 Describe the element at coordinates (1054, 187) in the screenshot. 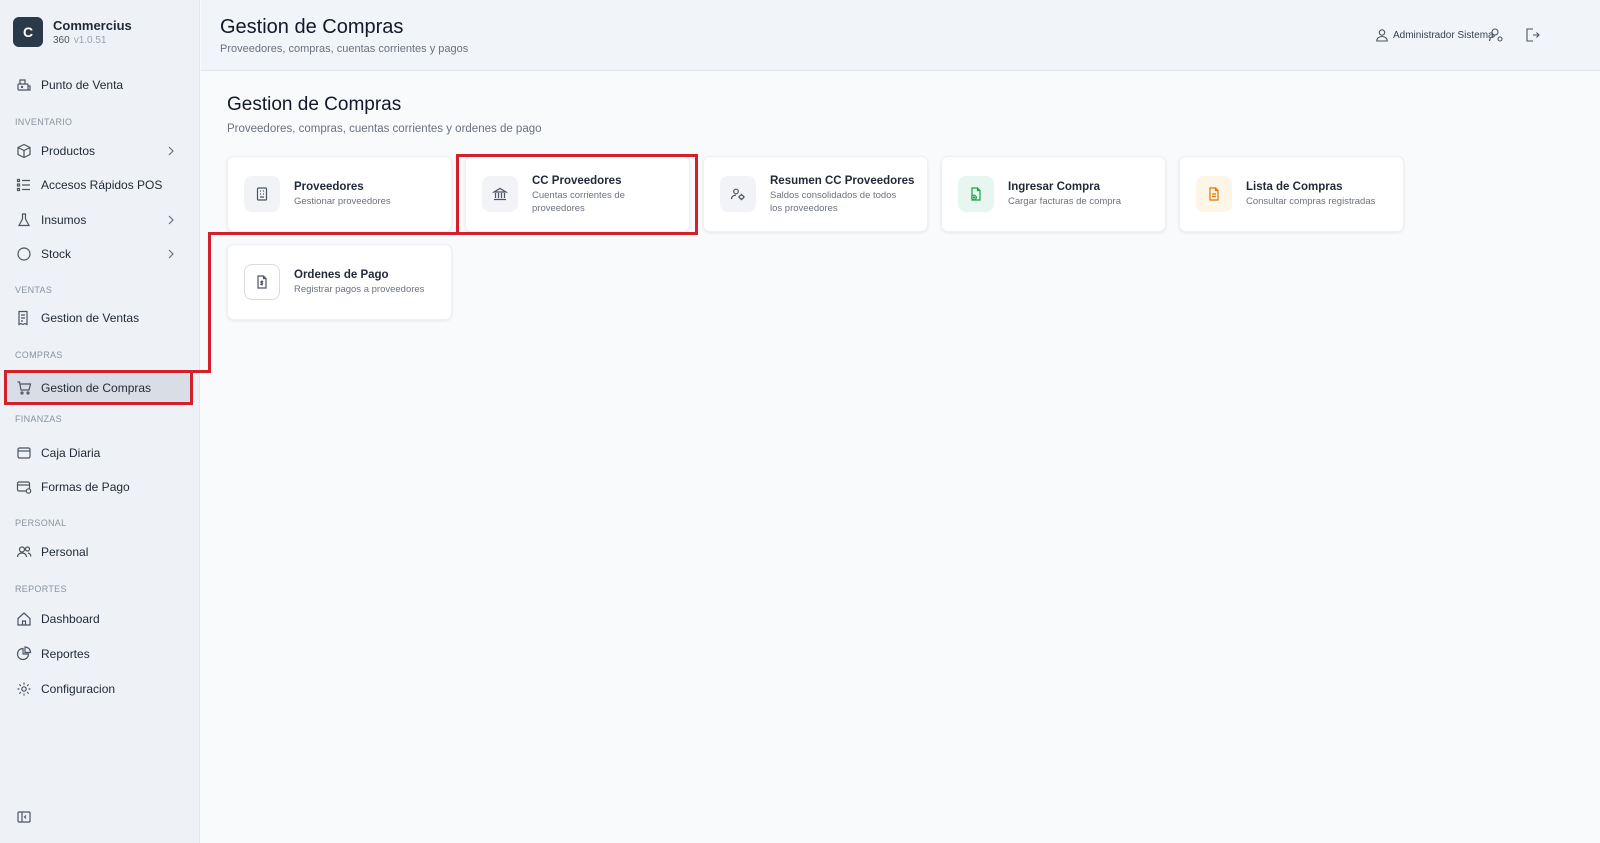

I see `card-title: Ingresar Compra` at that location.